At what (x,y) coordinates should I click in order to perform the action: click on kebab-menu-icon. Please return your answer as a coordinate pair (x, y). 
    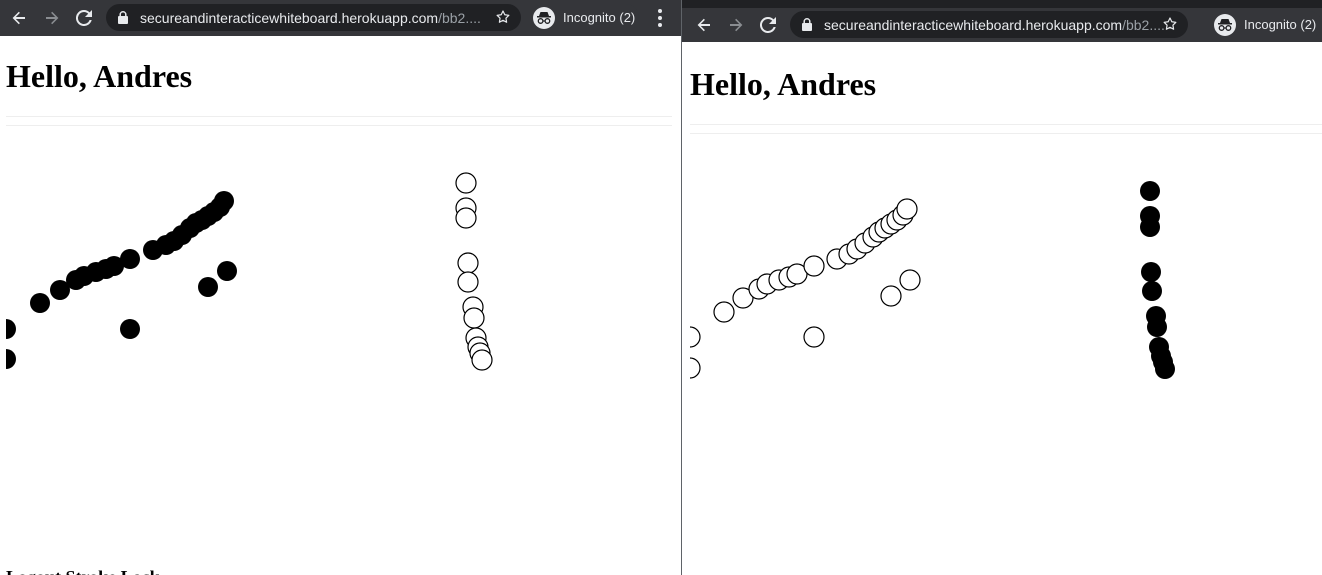
    Looking at the image, I should click on (660, 18).